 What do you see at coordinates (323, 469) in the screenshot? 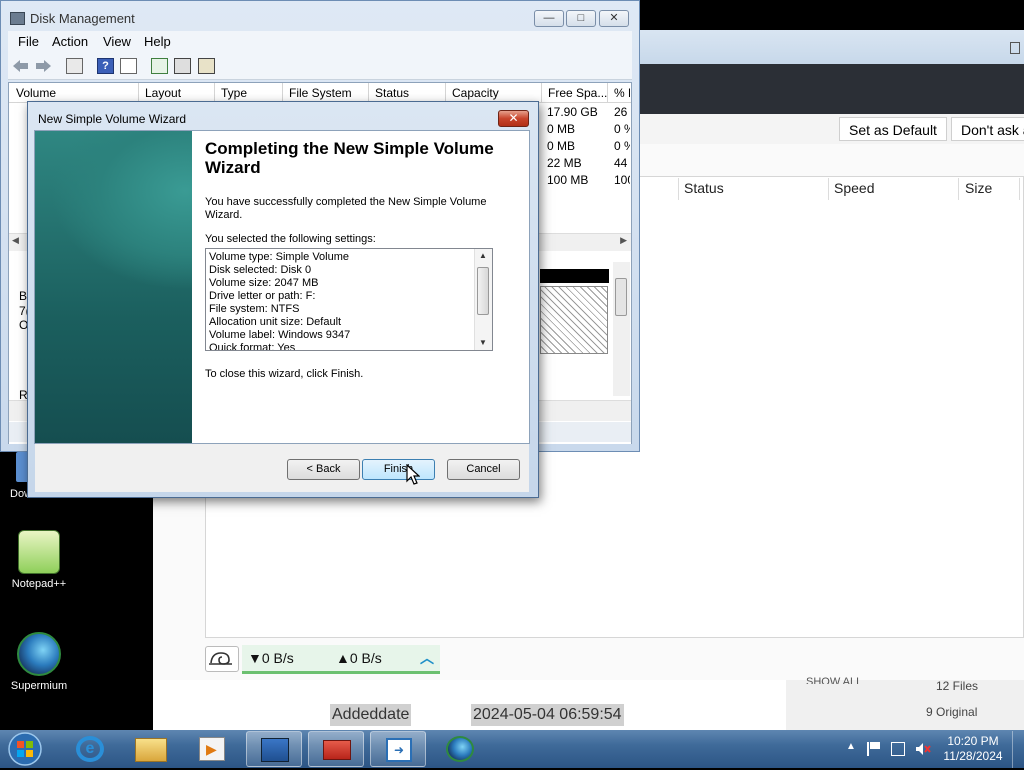
I see `back-button: < Back` at bounding box center [323, 469].